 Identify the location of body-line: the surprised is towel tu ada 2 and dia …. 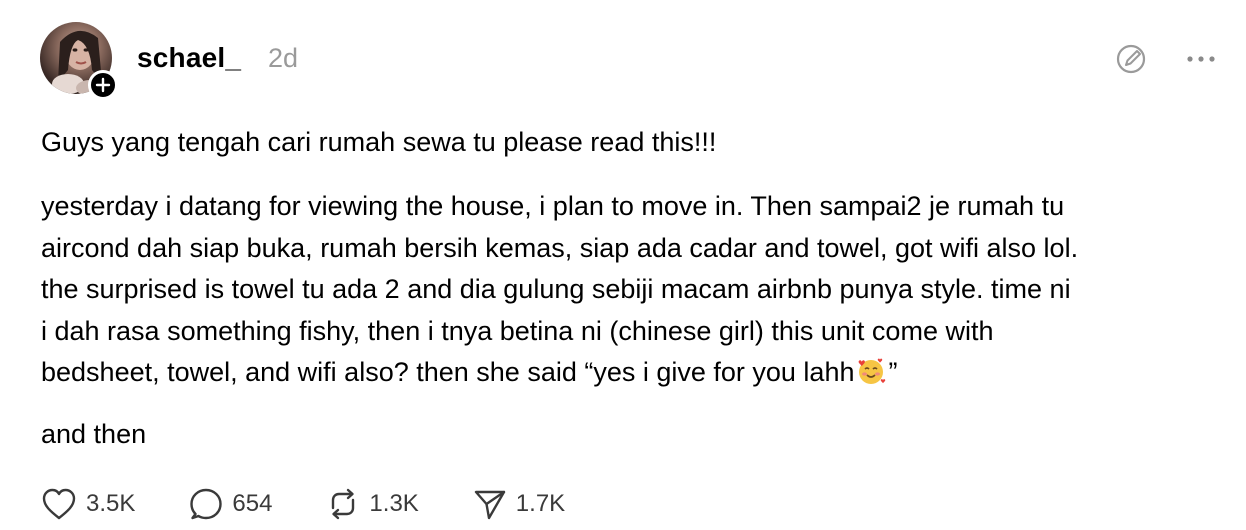
(556, 289).